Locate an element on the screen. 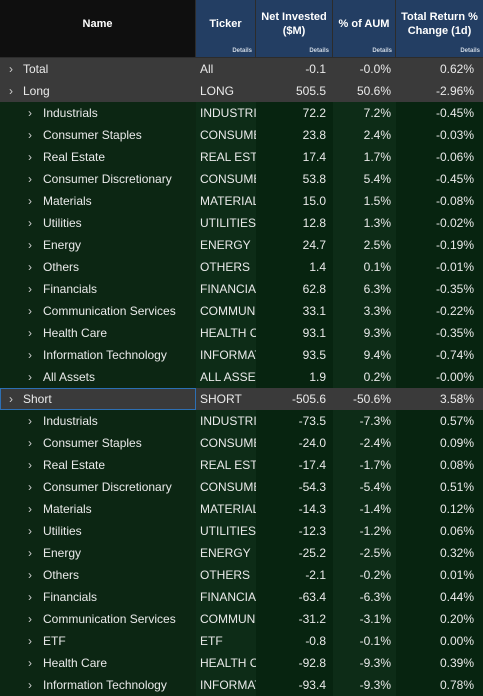 The height and width of the screenshot is (696, 483). total-return-cell: 0.09% is located at coordinates (439, 443).